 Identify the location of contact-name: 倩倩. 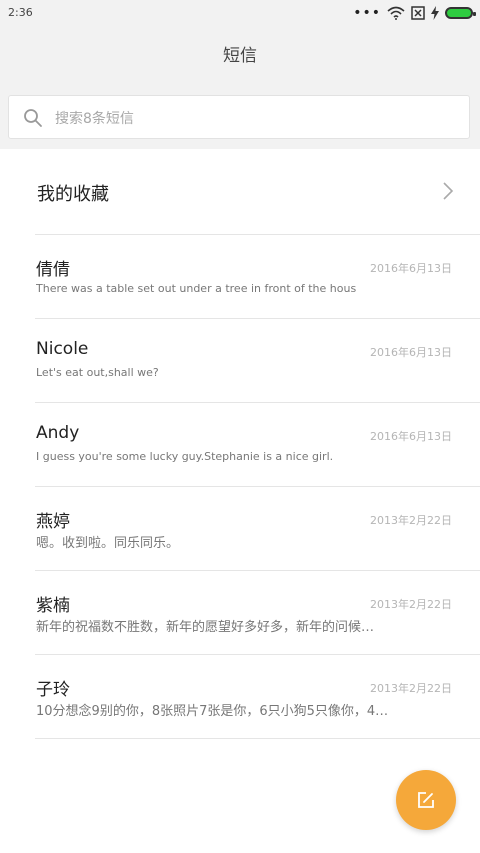
(53, 270).